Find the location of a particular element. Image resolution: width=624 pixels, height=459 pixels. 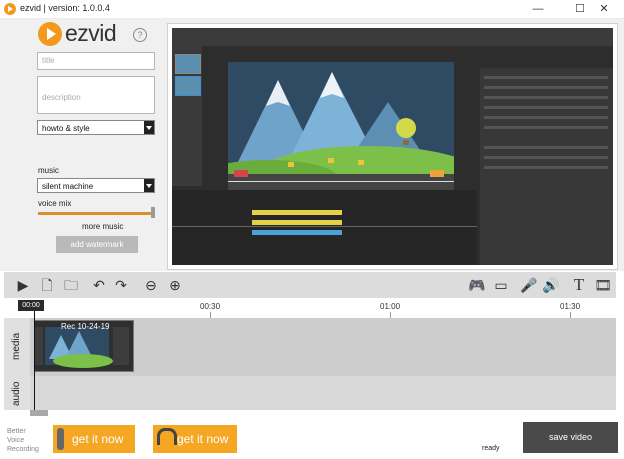

preview-menubar is located at coordinates (392, 37).